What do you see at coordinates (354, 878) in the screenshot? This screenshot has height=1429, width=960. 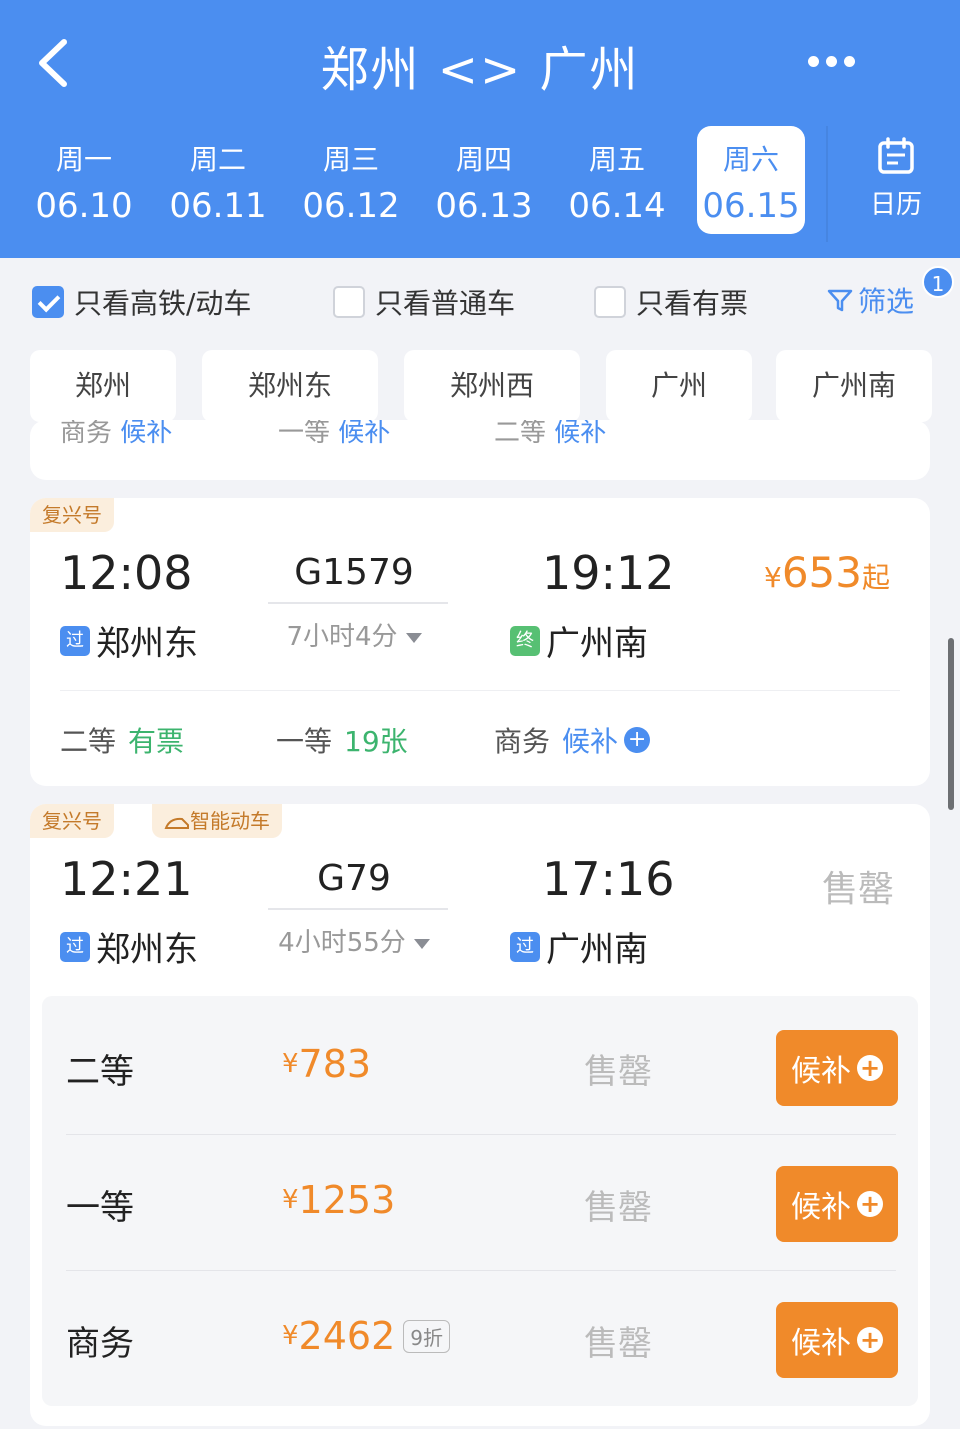 I see `train-number: G79` at bounding box center [354, 878].